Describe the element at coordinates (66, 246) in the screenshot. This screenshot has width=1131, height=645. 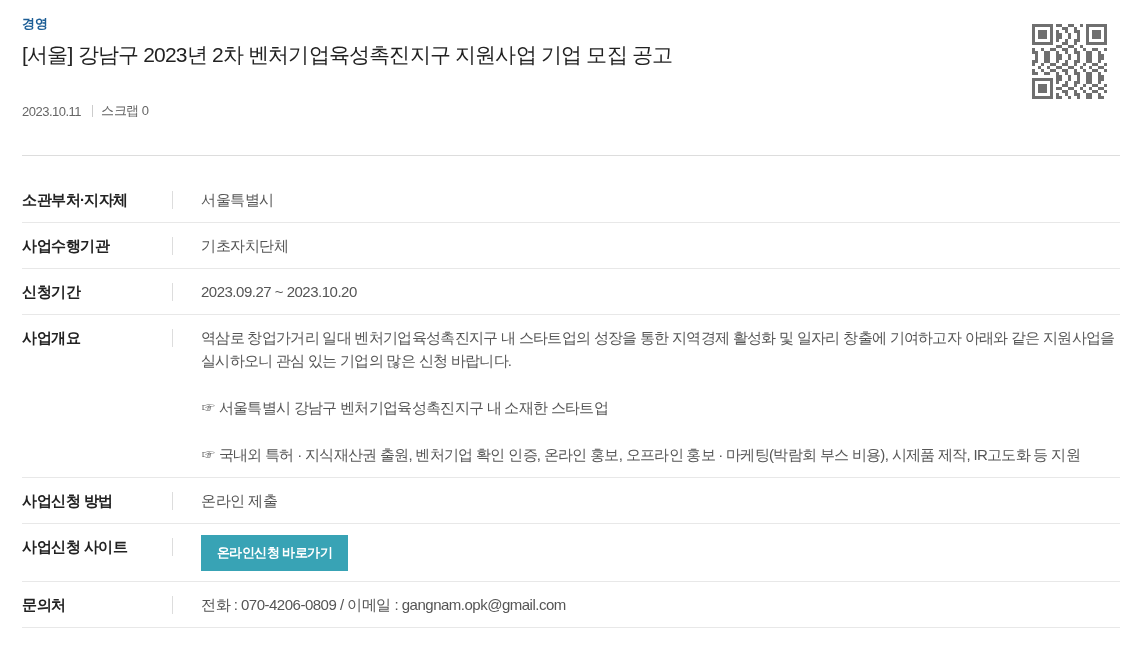
I see `detail-label: 사업수행기관` at that location.